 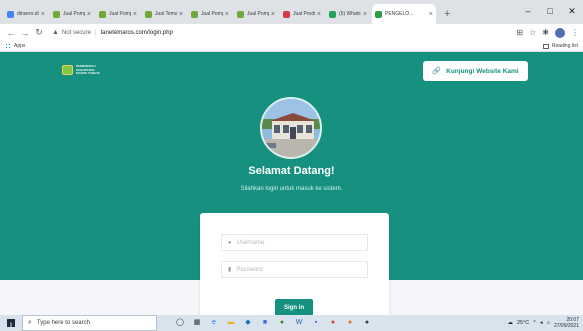 I want to click on start-button, so click(x=11, y=323).